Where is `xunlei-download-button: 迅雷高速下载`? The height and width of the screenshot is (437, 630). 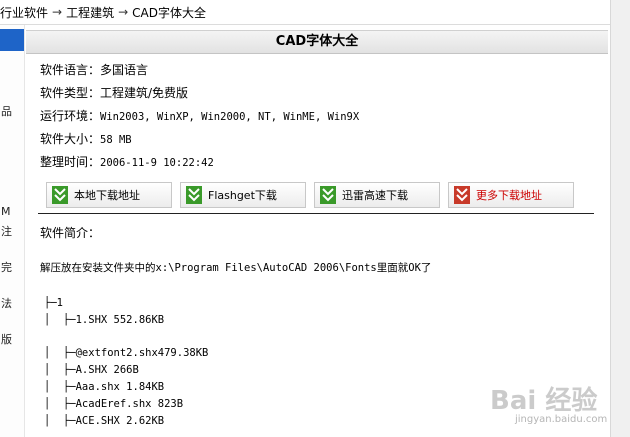 xunlei-download-button: 迅雷高速下载 is located at coordinates (377, 195).